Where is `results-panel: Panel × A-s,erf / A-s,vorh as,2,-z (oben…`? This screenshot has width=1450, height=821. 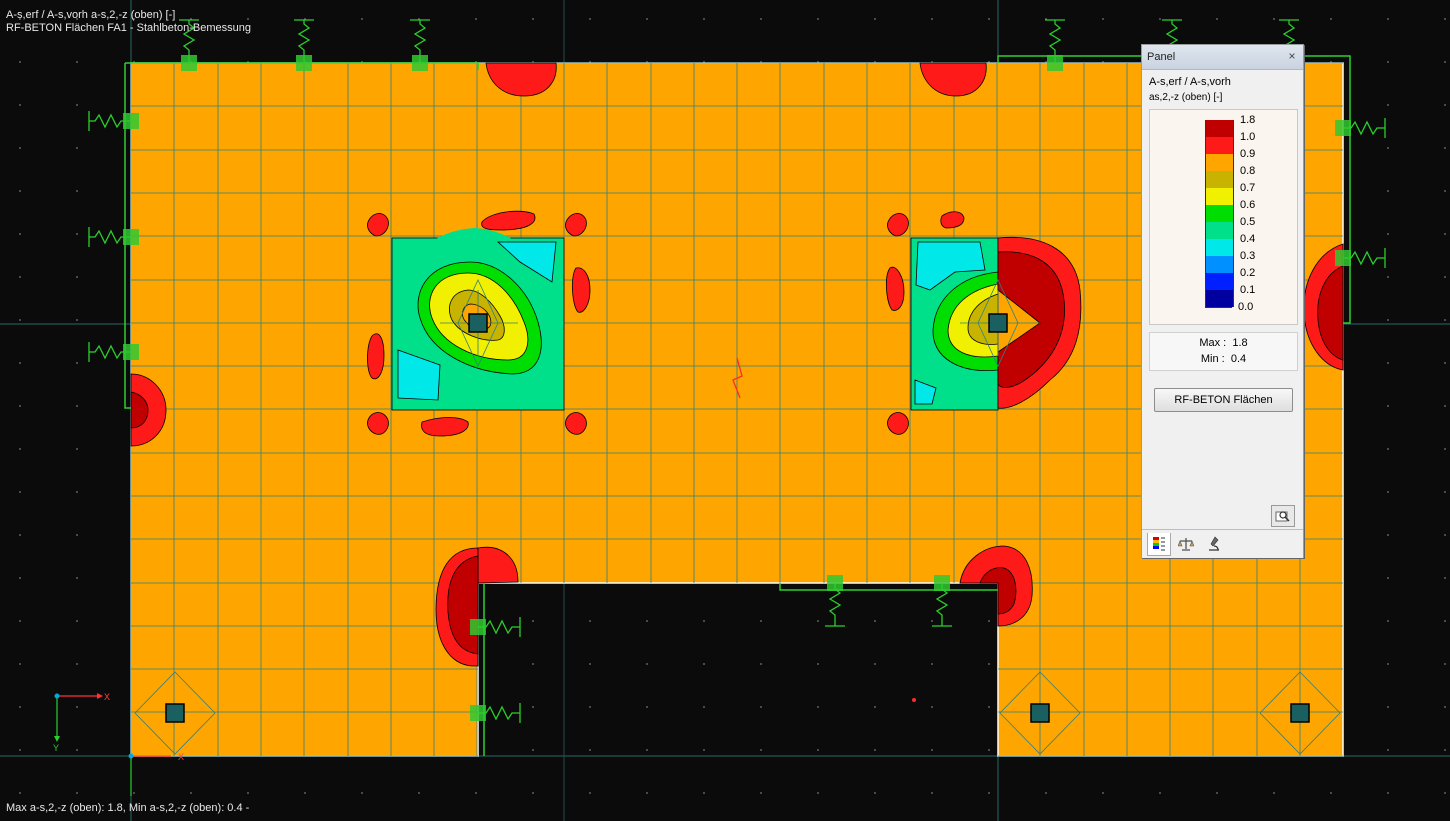 results-panel: Panel × A-s,erf / A-s,vorh as,2,-z (oben… is located at coordinates (1222, 301).